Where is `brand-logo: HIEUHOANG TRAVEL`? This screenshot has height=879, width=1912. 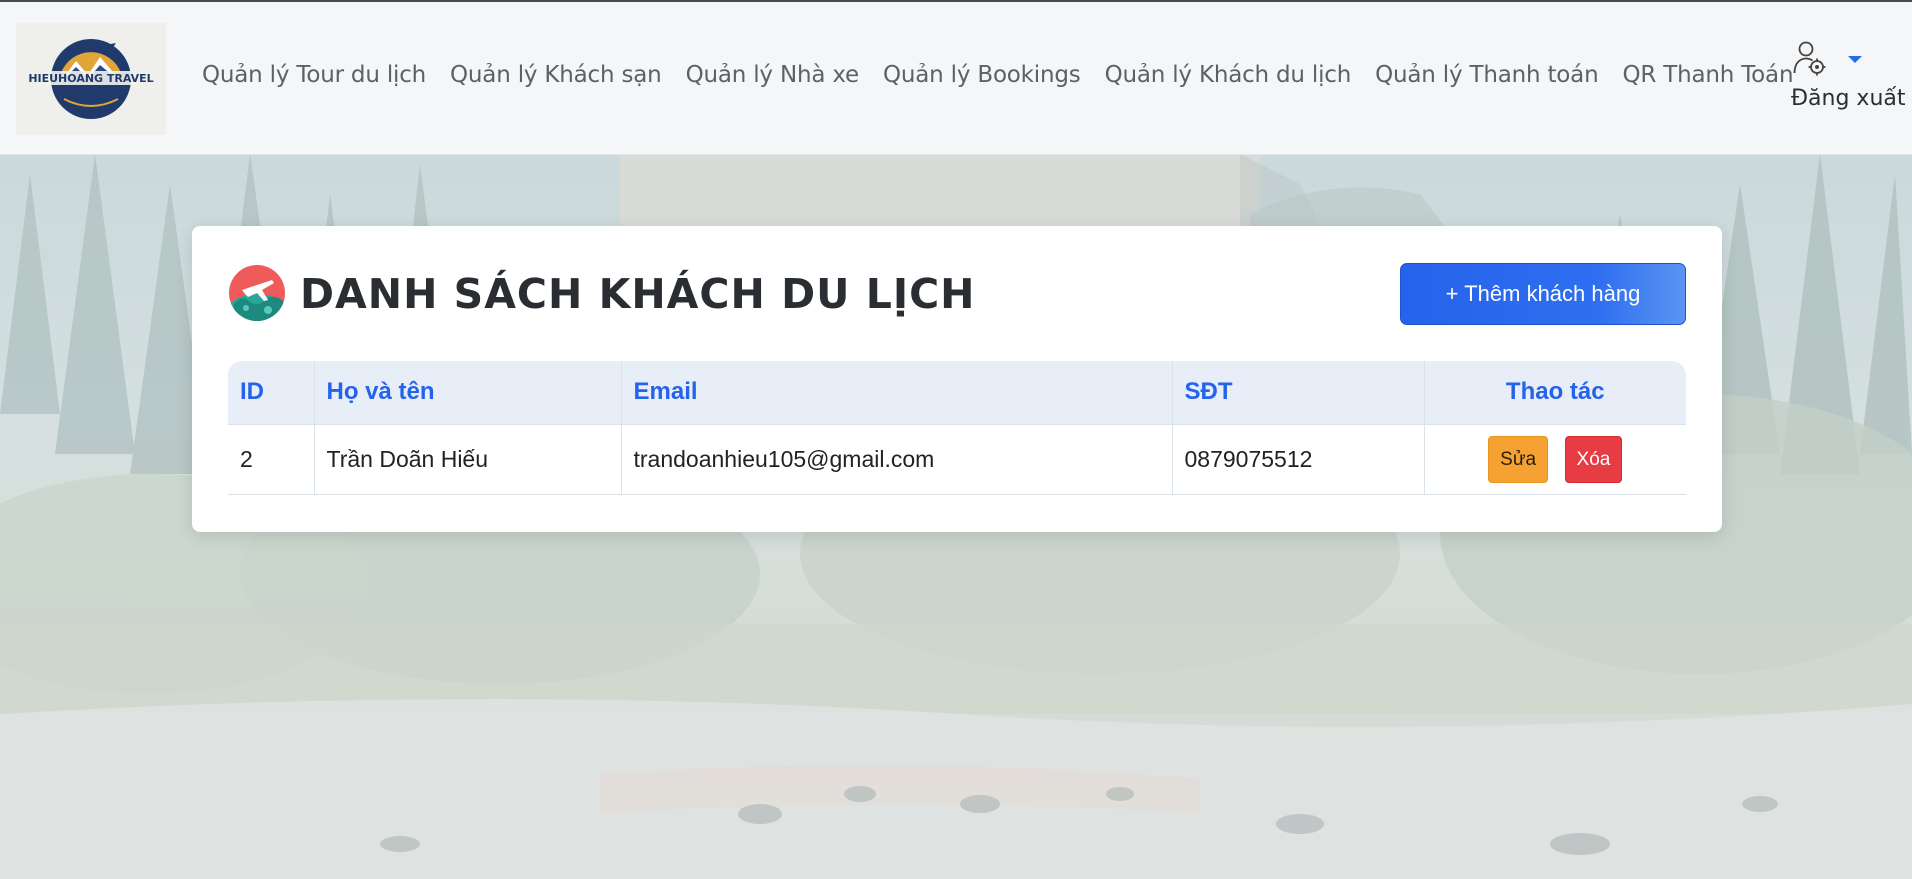
brand-logo: HIEUHOANG TRAVEL is located at coordinates (91, 79).